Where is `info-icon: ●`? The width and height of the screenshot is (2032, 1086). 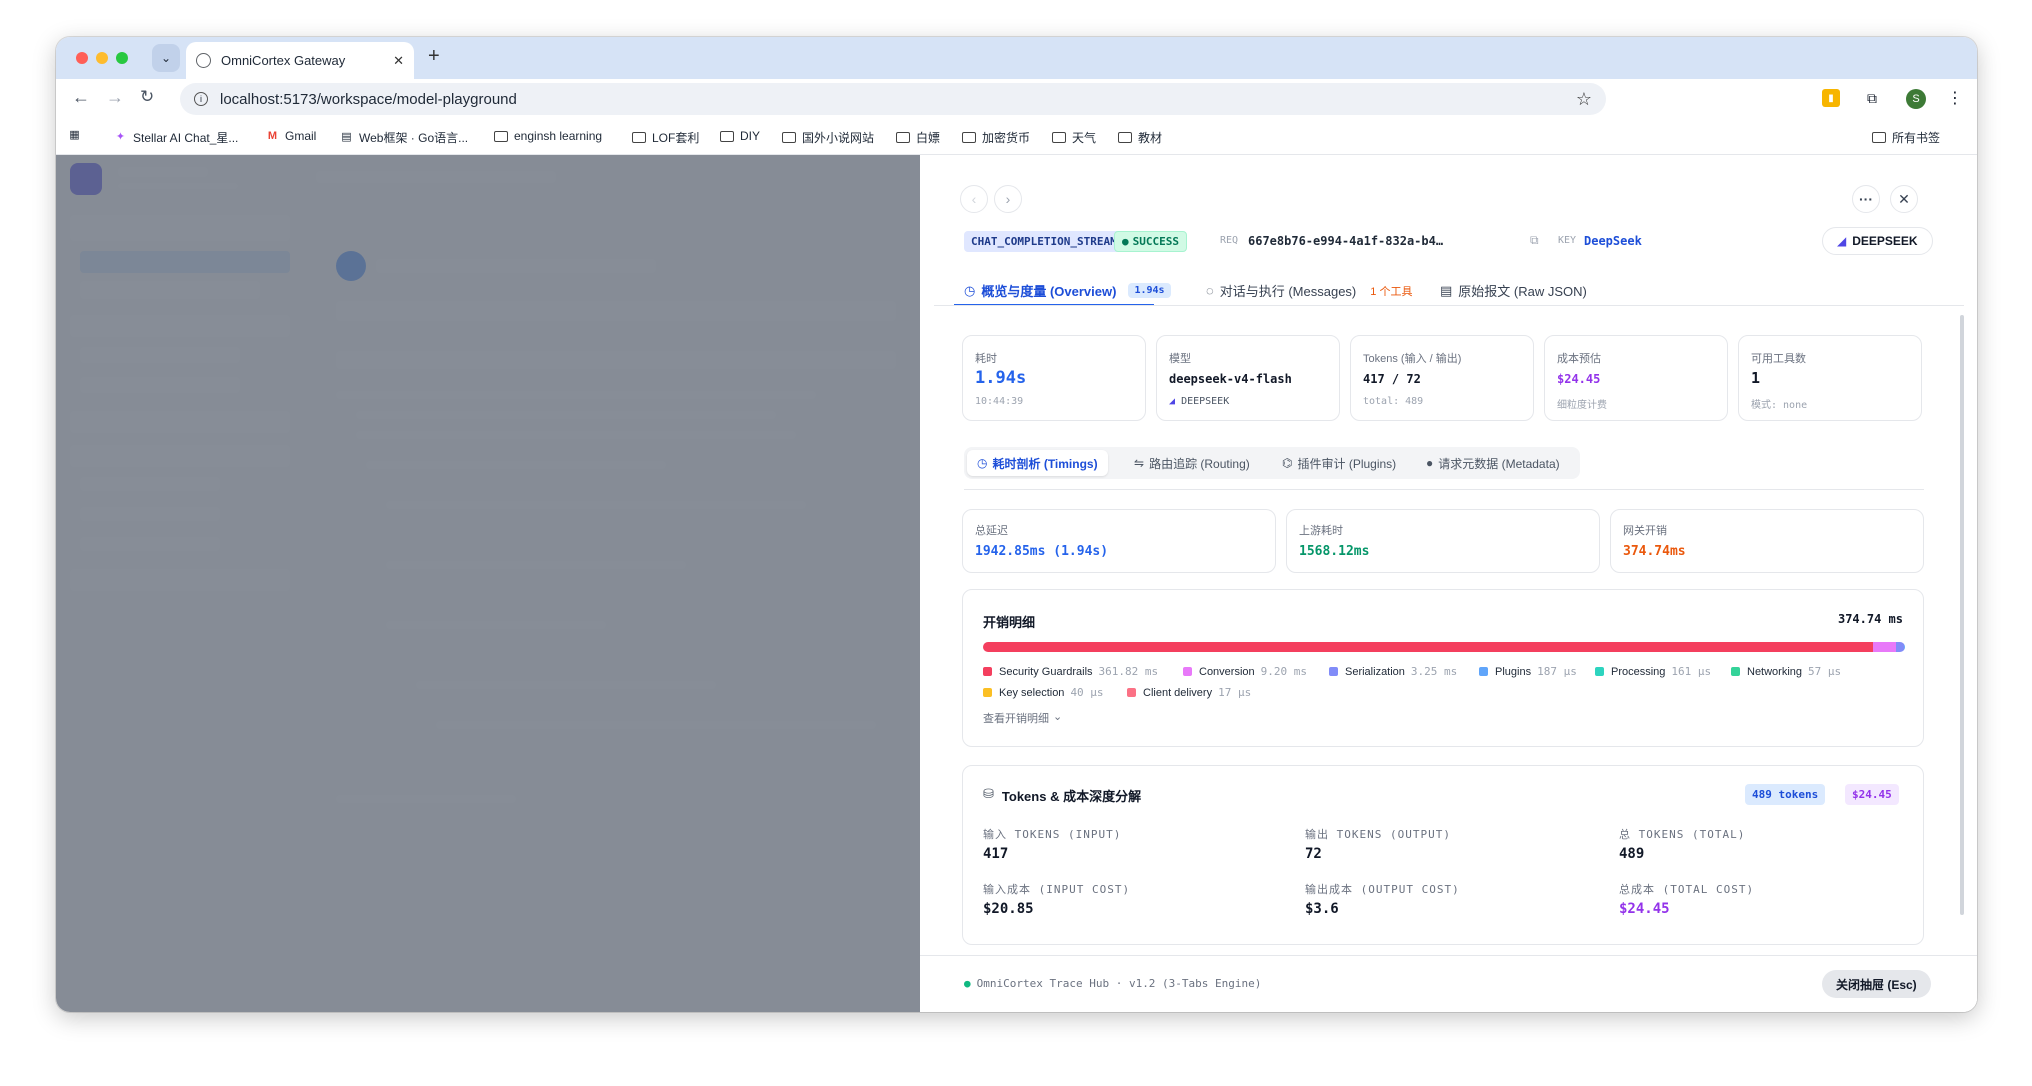
info-icon: ● is located at coordinates (1430, 463).